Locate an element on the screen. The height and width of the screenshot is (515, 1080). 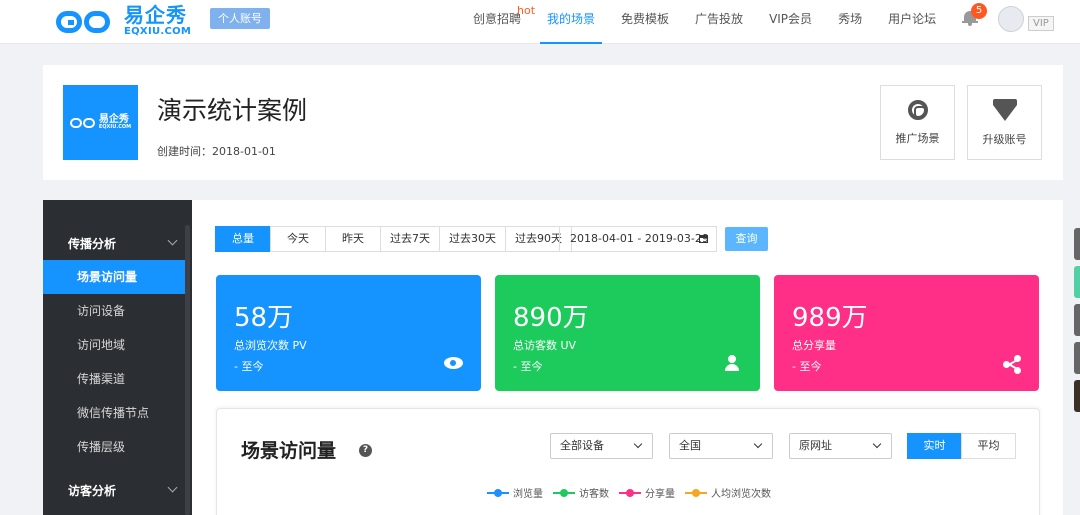
diamond-icon is located at coordinates (1004, 109).